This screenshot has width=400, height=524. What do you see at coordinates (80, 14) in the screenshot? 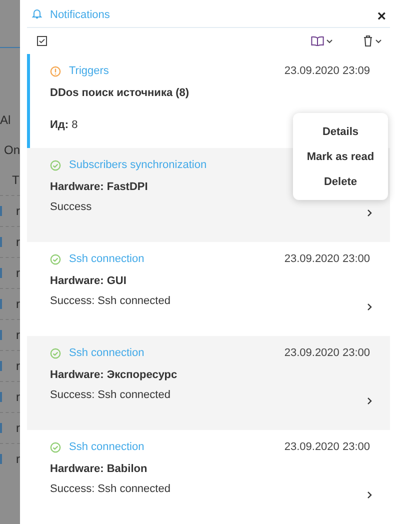
I see `panel-title: Notifications` at bounding box center [80, 14].